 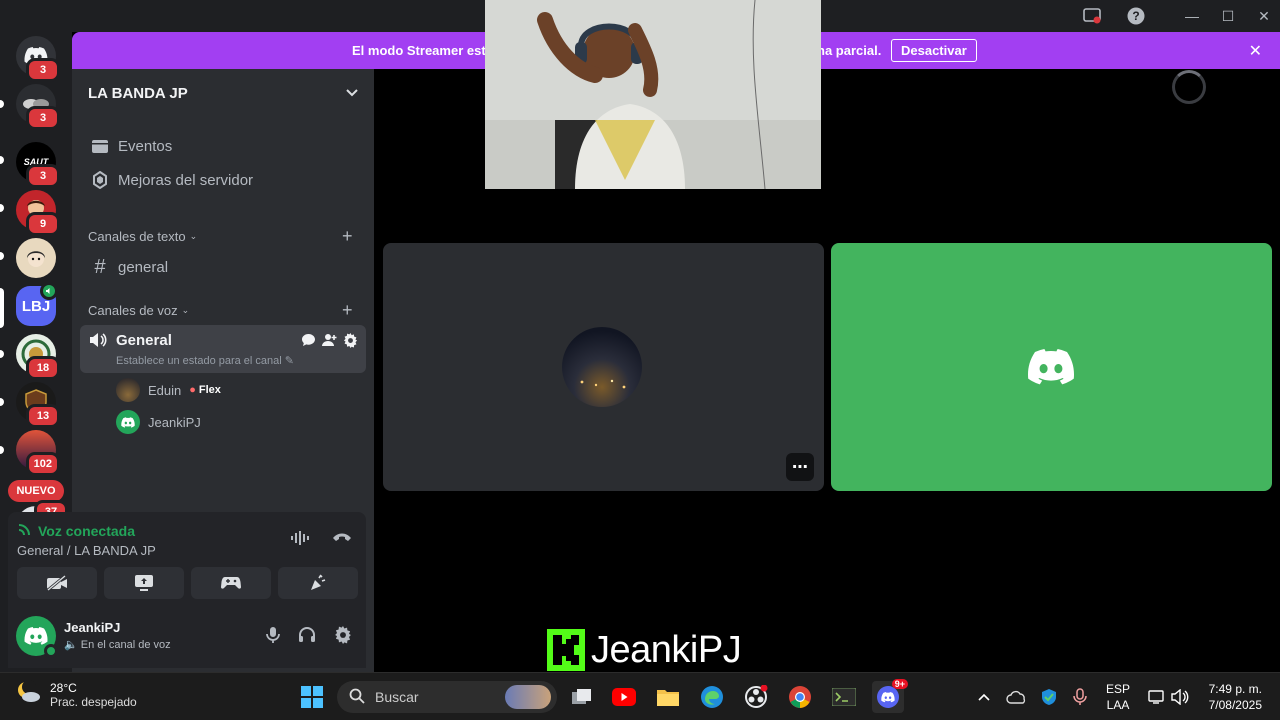 I want to click on moon-cloud-icon, so click(x=29, y=694).